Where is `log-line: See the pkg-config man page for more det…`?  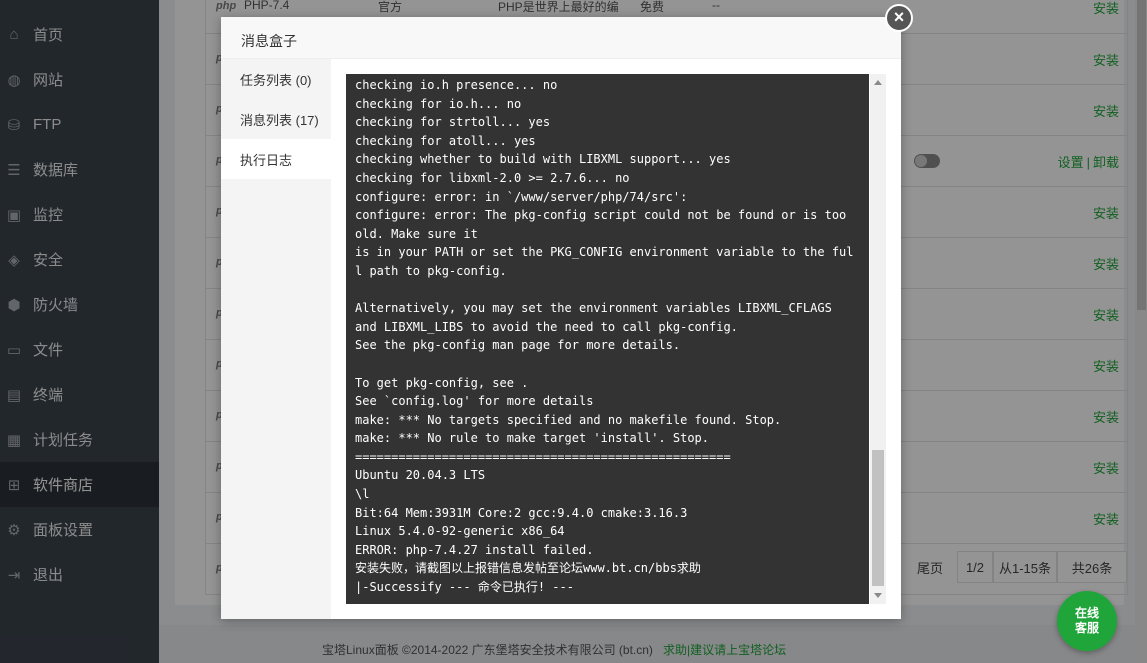 log-line: See the pkg-config man page for more det… is located at coordinates (518, 345).